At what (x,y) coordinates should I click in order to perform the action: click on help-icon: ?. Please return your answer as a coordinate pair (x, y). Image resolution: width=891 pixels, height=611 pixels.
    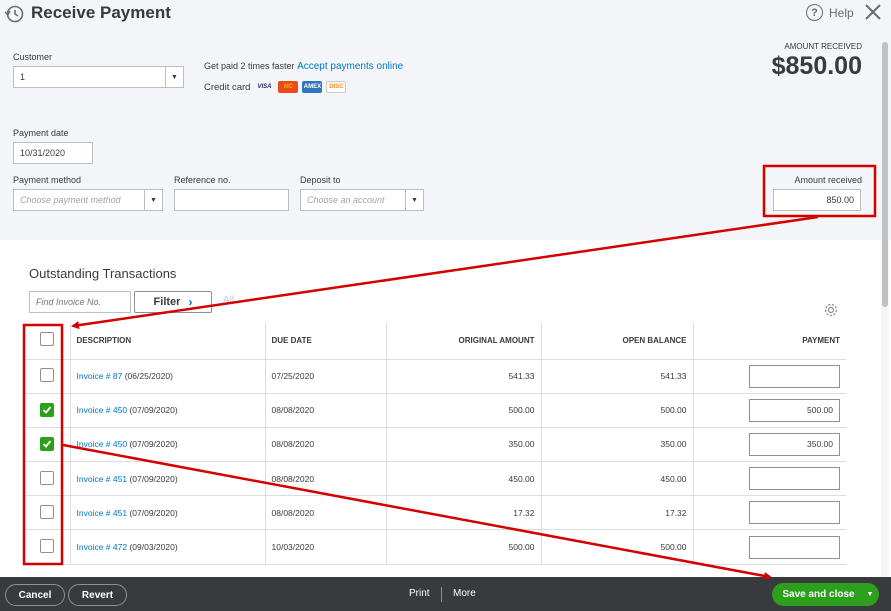
    Looking at the image, I should click on (814, 12).